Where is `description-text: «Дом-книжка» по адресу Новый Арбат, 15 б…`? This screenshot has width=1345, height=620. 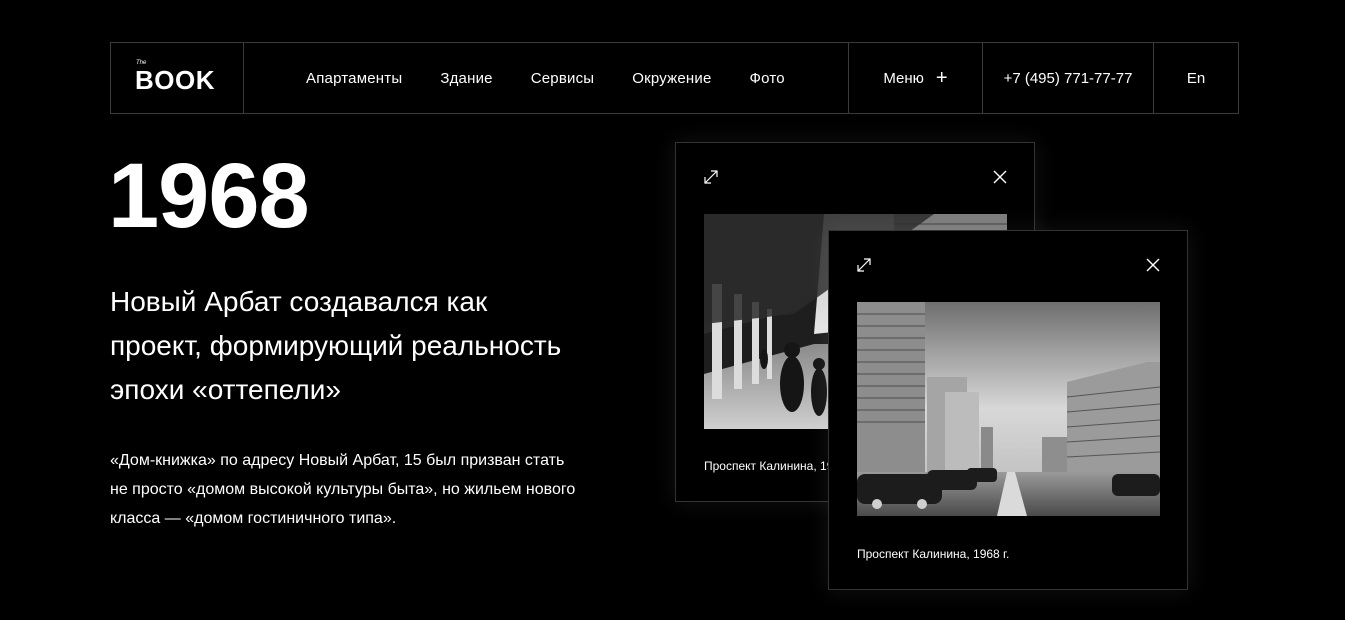 description-text: «Дом-книжка» по адресу Новый Арбат, 15 б… is located at coordinates (343, 489).